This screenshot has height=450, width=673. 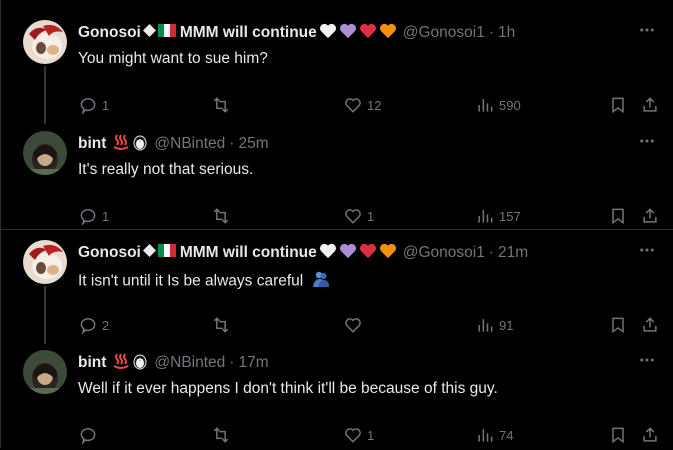 I want to click on like-button: 12, so click(x=362, y=105).